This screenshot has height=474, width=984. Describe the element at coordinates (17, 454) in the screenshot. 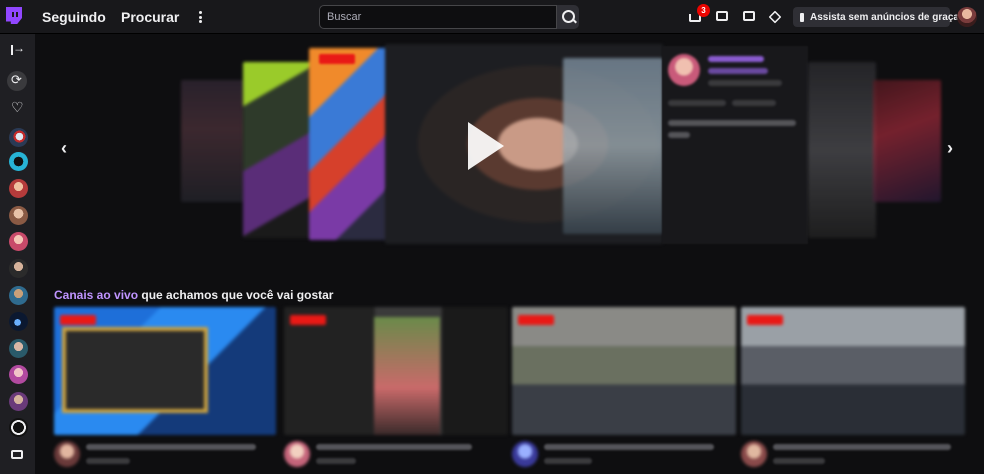

I see `camera-icon` at that location.